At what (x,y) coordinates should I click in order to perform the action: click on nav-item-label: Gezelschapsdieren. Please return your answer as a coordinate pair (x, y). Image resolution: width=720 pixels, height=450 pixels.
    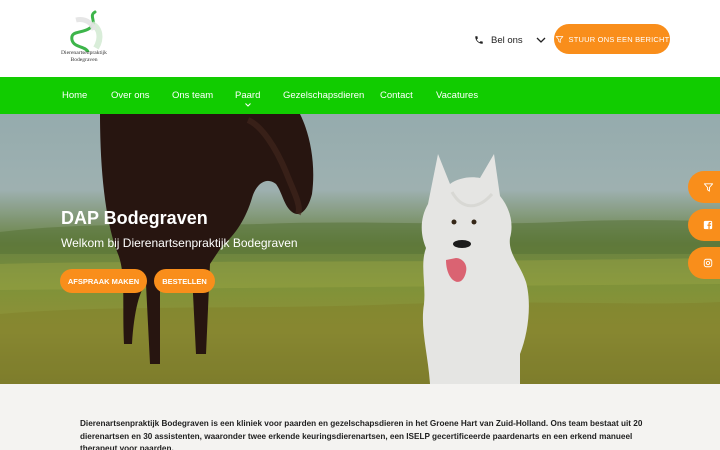
    Looking at the image, I should click on (324, 95).